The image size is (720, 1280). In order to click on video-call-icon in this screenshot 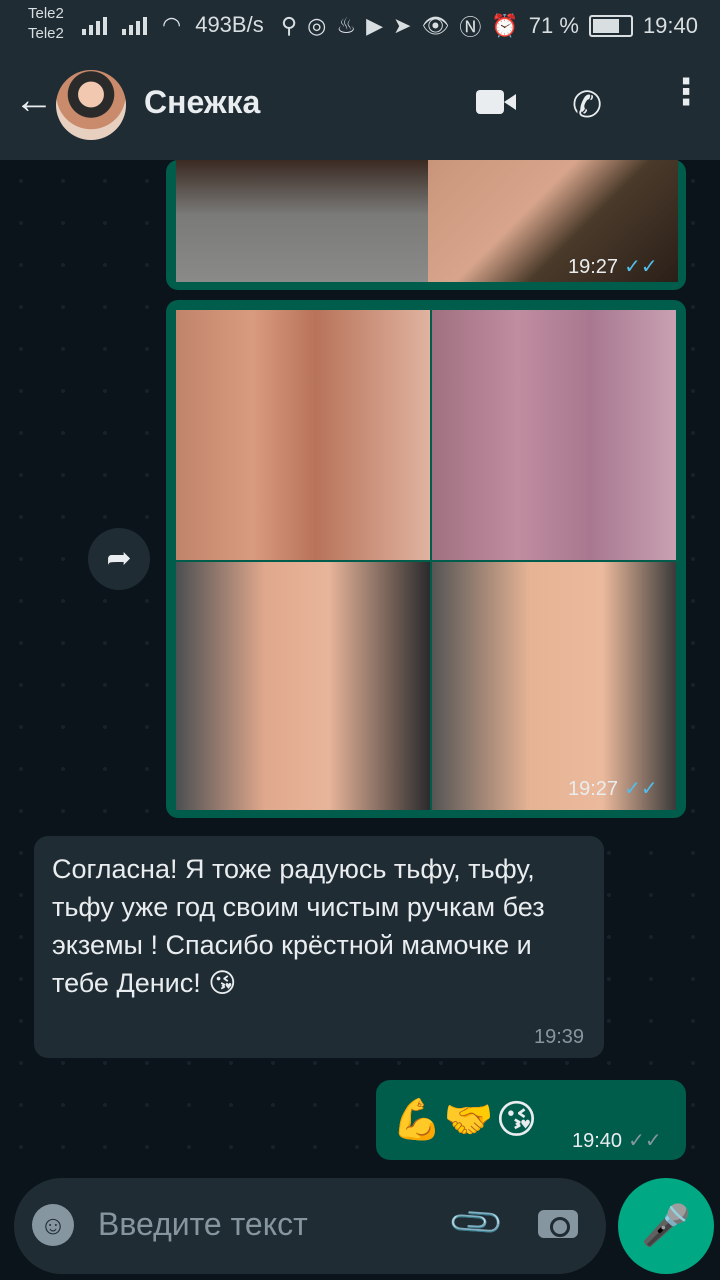, I will do `click(496, 102)`.